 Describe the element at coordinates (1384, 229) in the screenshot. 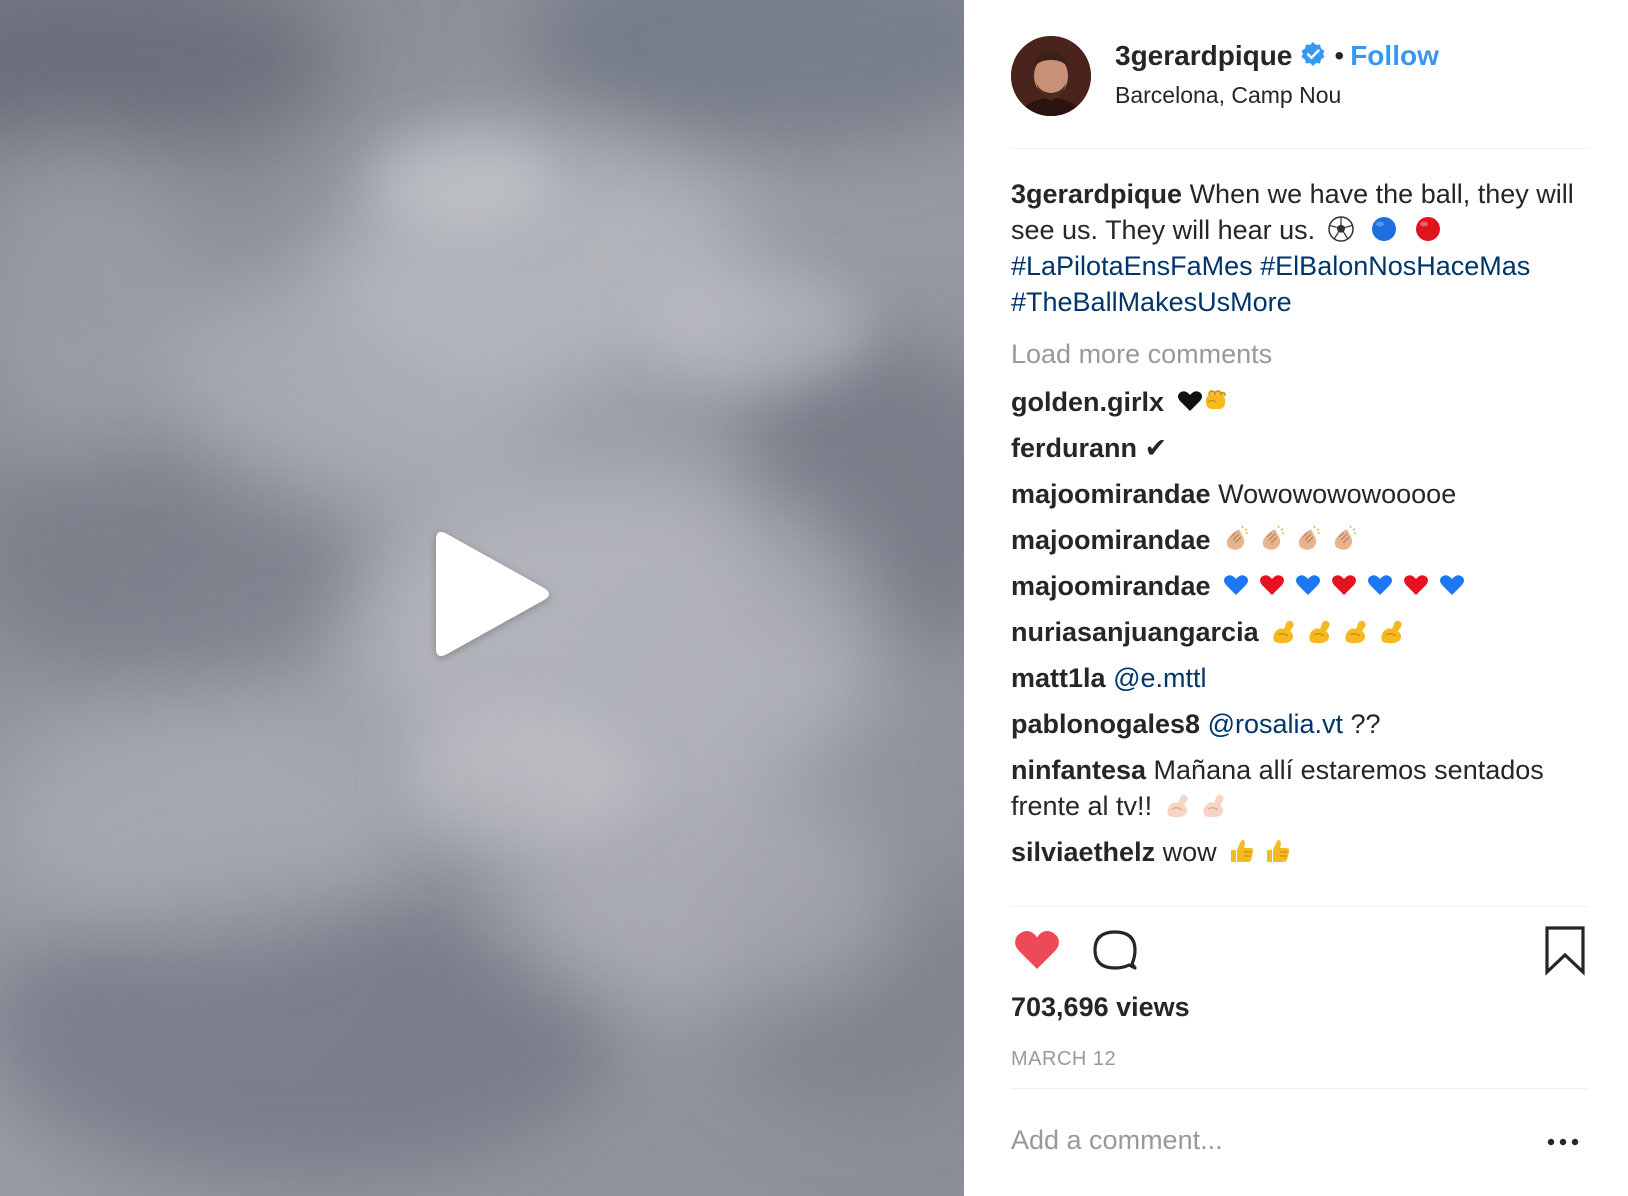

I see `blue-circle-icon` at that location.